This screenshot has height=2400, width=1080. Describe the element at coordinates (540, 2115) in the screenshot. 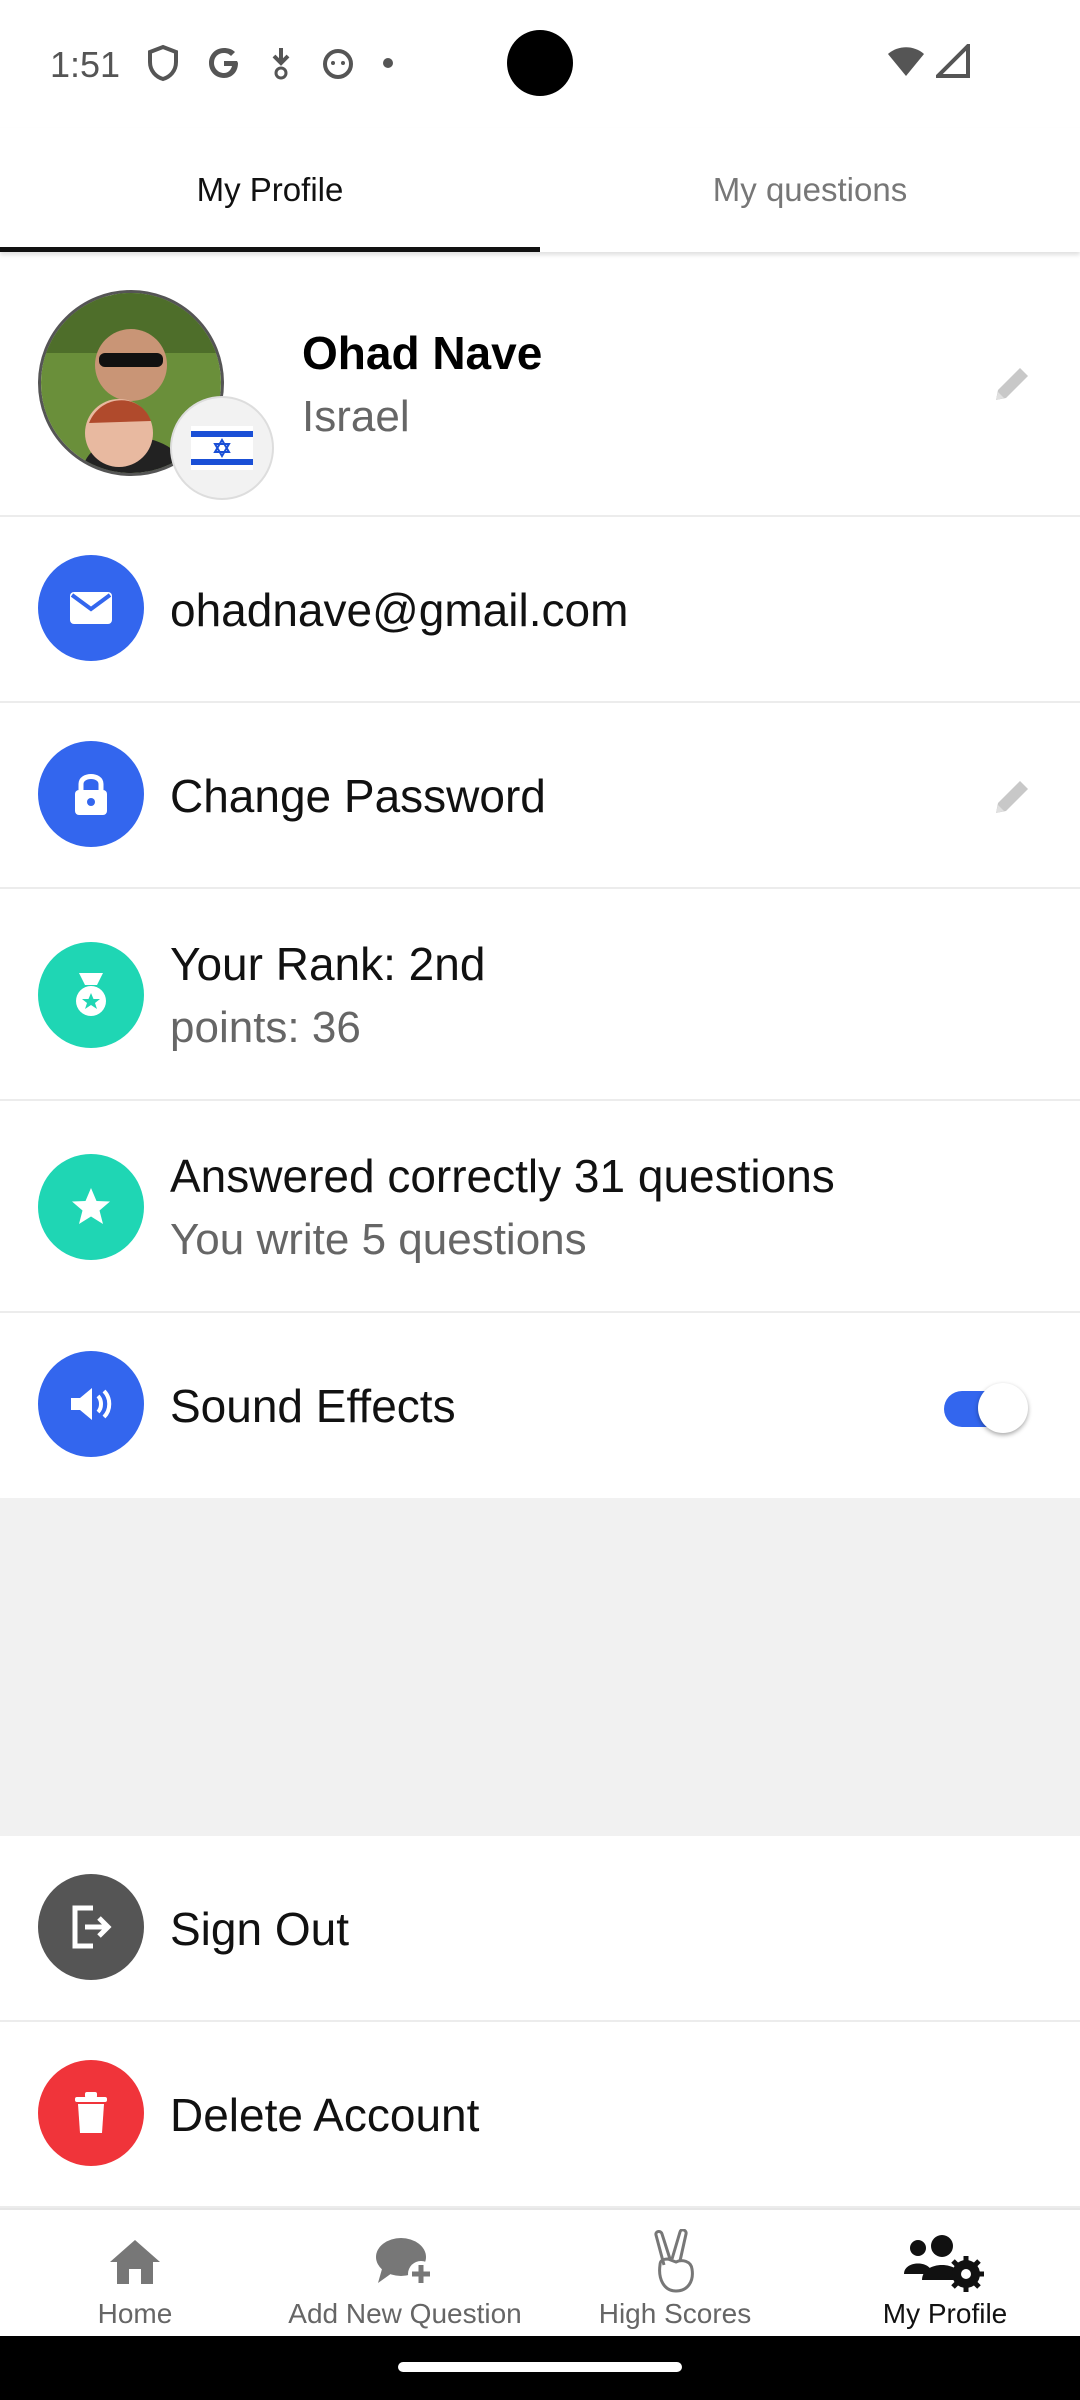

I see `delete-account-row: Delete Account` at that location.